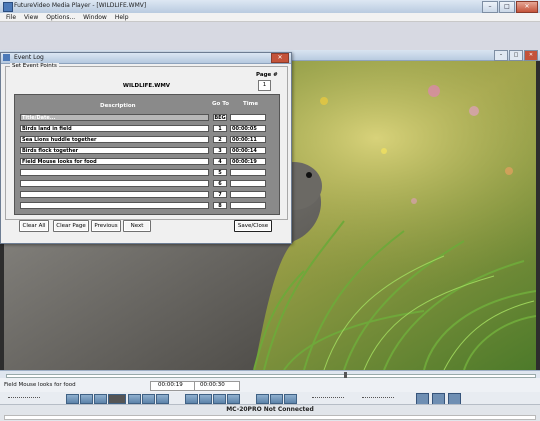 This screenshot has height=421, width=540. Describe the element at coordinates (170, 385) in the screenshot. I see `current-time: 00:00:19` at that location.